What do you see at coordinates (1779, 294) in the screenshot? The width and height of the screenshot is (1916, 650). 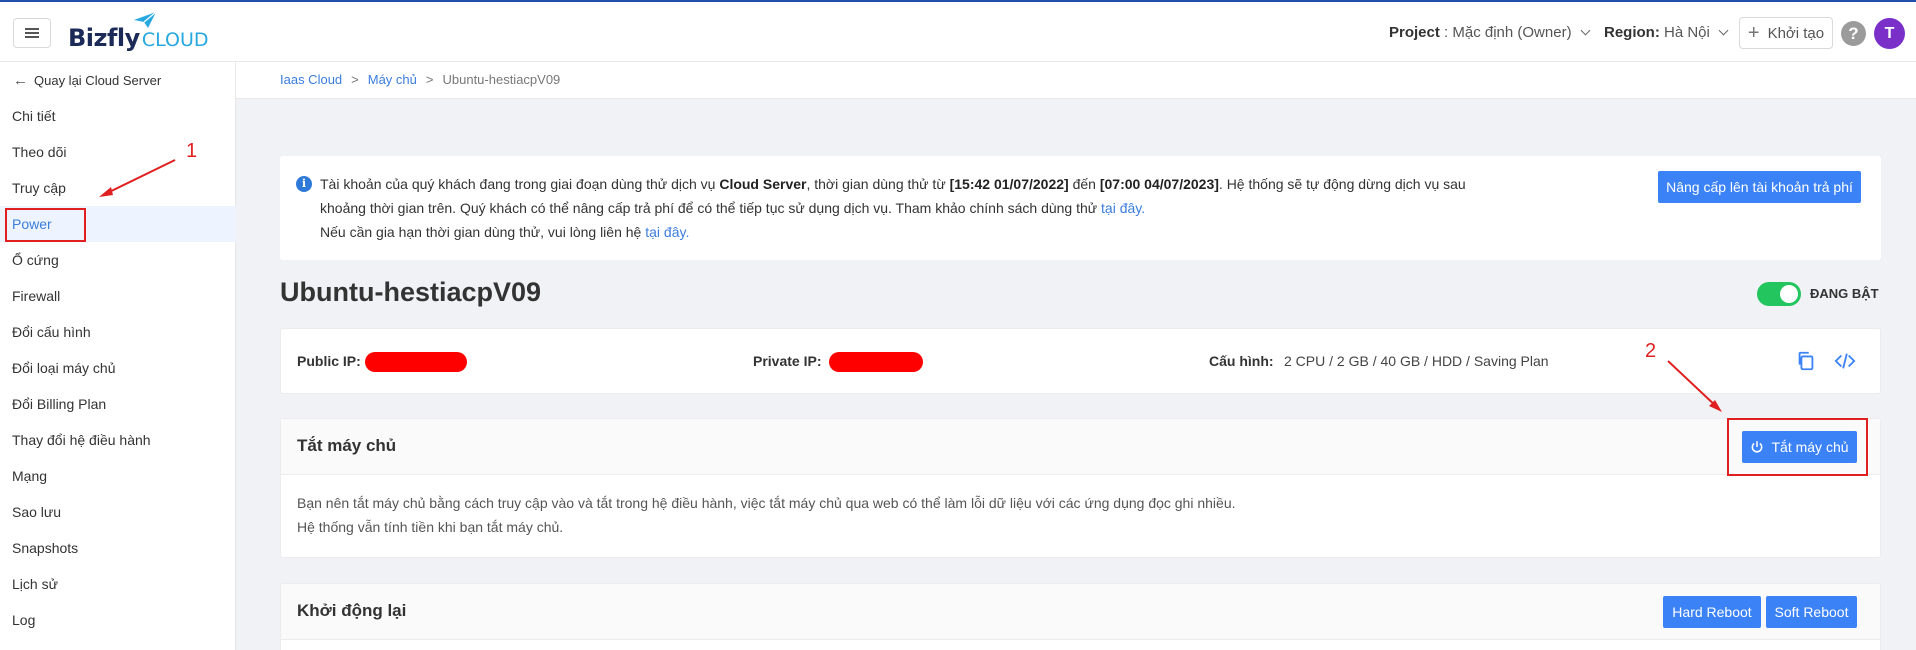 I see `power-toggle` at bounding box center [1779, 294].